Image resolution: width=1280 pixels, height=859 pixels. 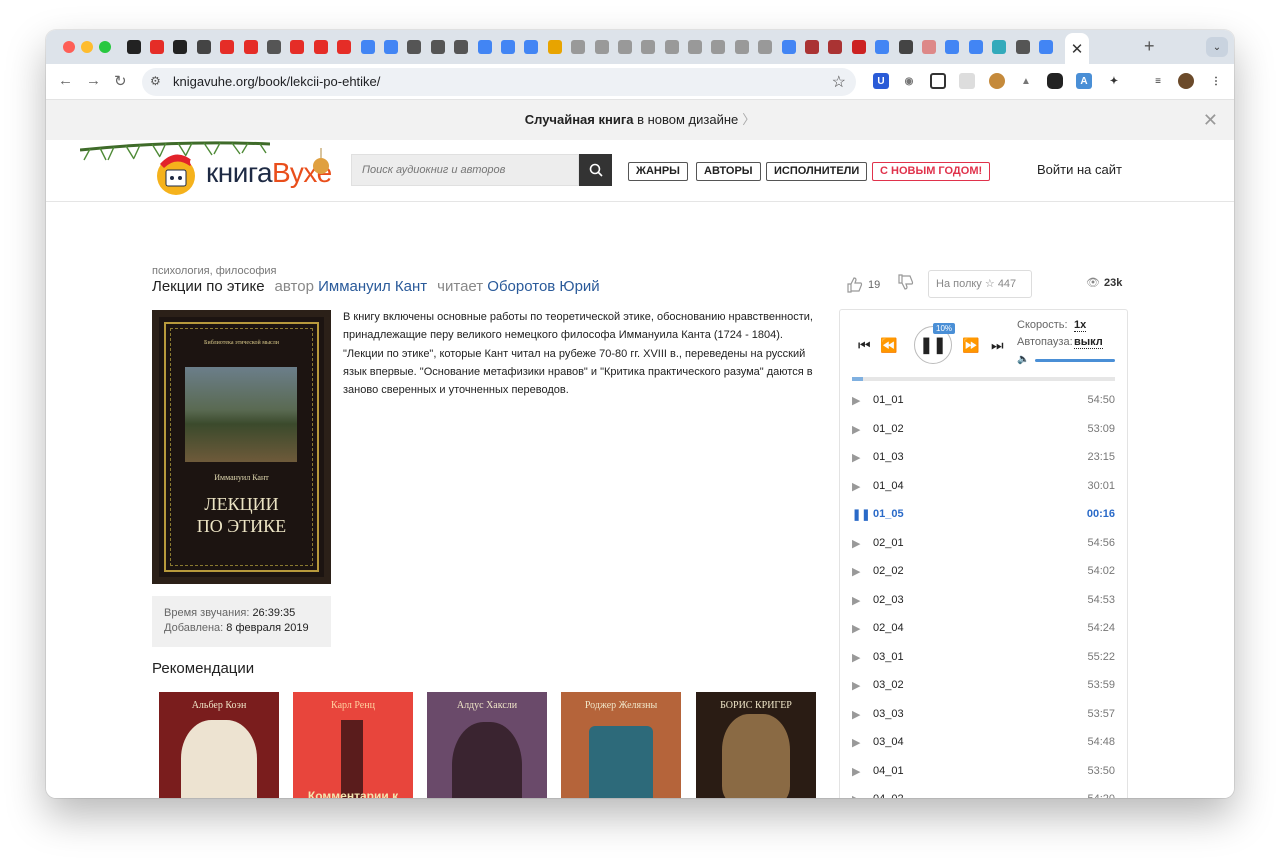 I want to click on close-window-button, so click(x=69, y=47).